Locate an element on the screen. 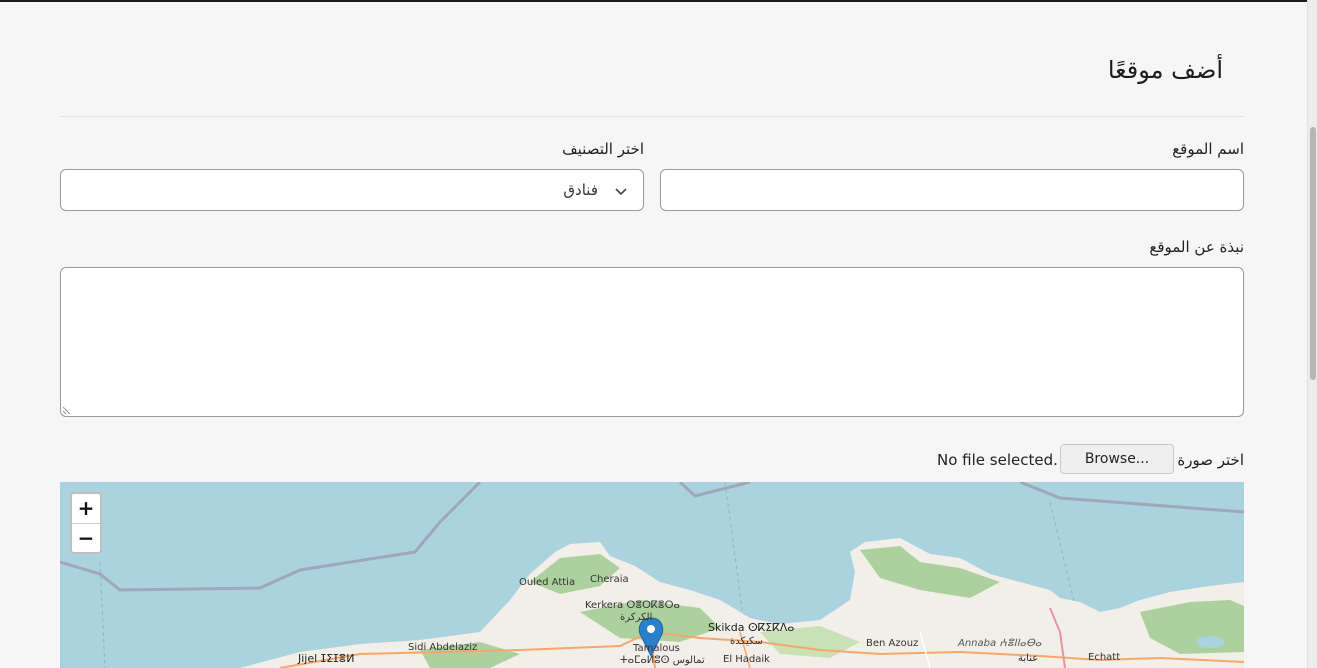  map-label-tamalous-ar: ⵜⴰⵎⴰⵍⵓⵙ تمالوس is located at coordinates (662, 660).